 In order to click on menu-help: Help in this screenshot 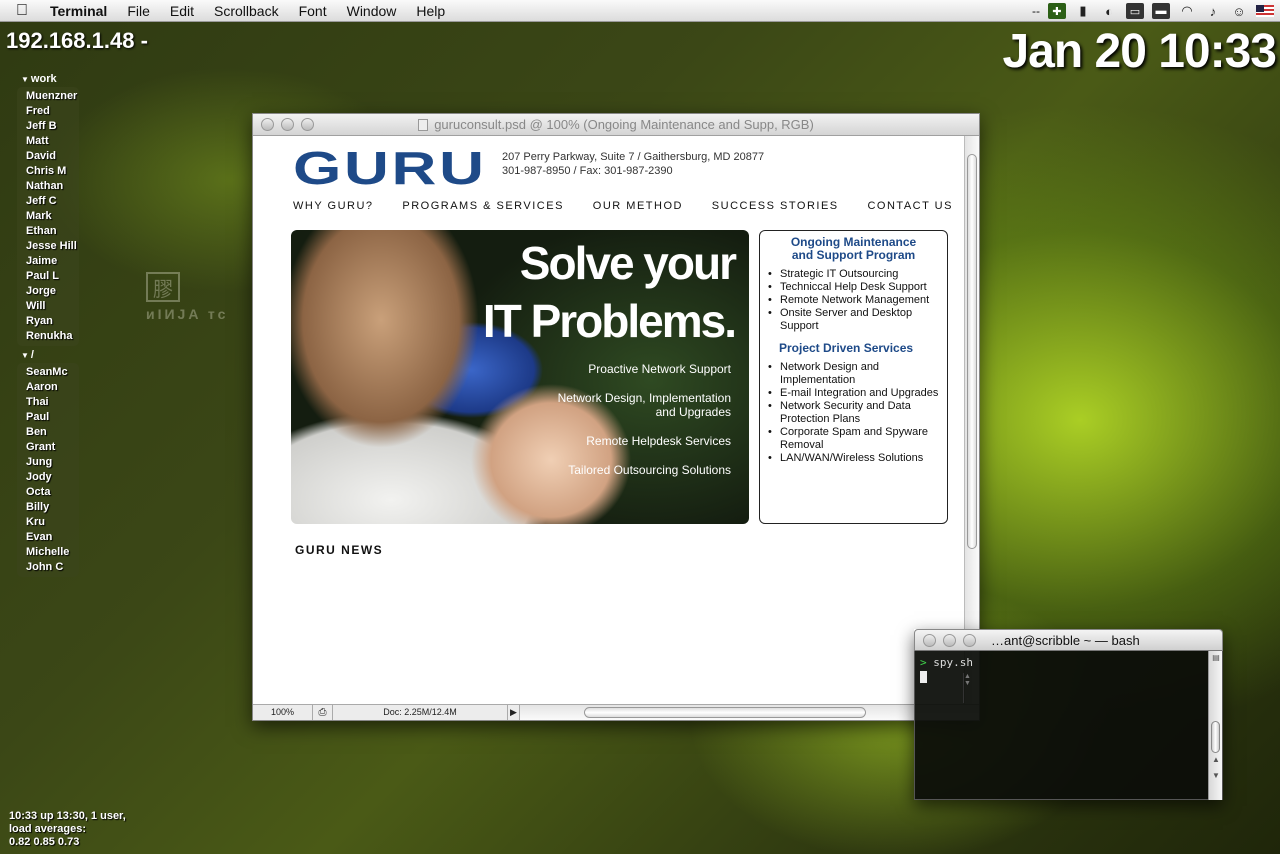, I will do `click(430, 11)`.